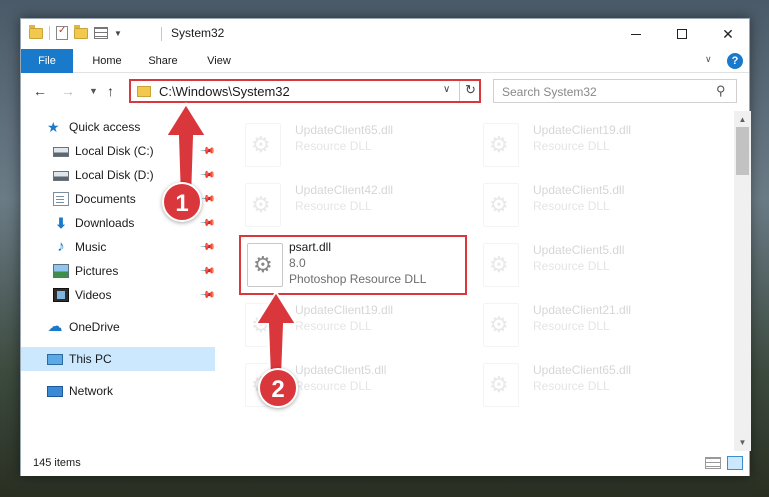  What do you see at coordinates (97, 271) in the screenshot?
I see `nav-item-label: Pictures` at bounding box center [97, 271].